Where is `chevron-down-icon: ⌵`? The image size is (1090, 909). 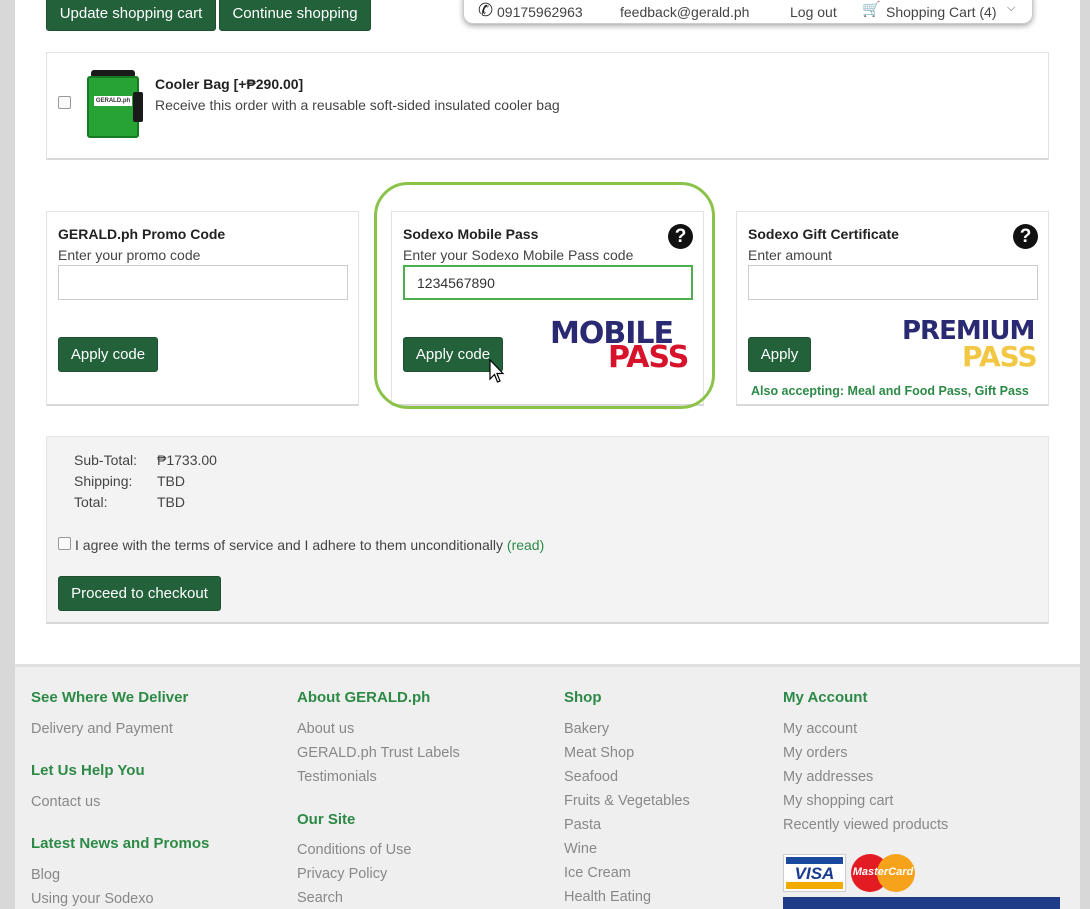 chevron-down-icon: ⌵ is located at coordinates (1011, 8).